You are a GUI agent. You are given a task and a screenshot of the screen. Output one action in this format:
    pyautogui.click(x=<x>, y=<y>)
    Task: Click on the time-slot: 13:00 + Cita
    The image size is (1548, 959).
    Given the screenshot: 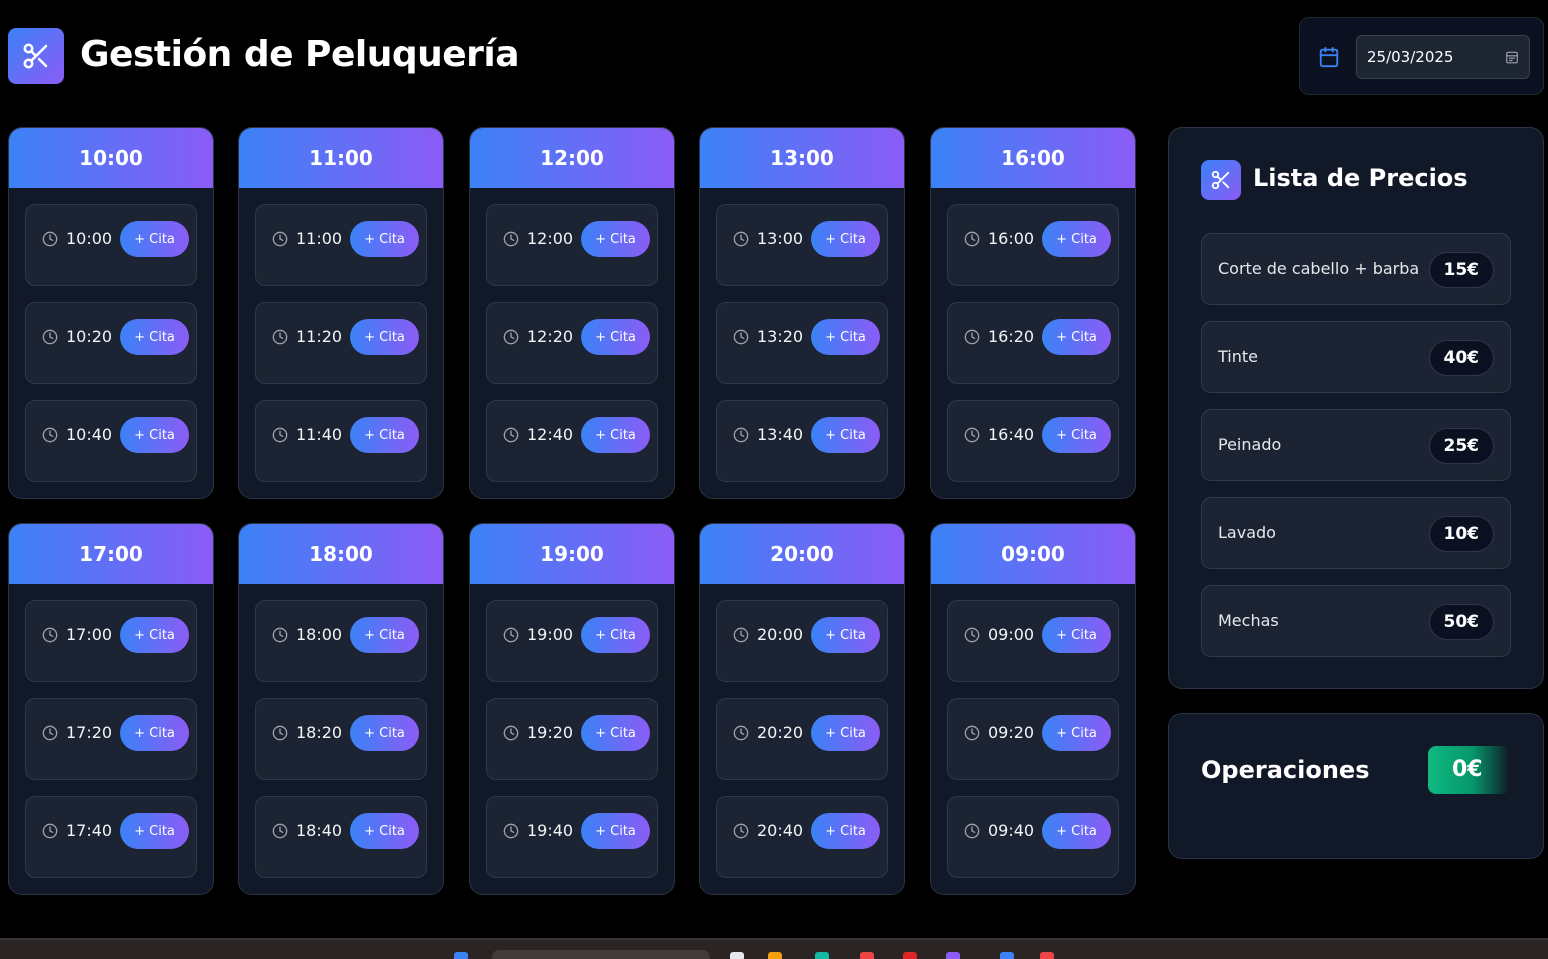 What is the action you would take?
    pyautogui.click(x=802, y=245)
    